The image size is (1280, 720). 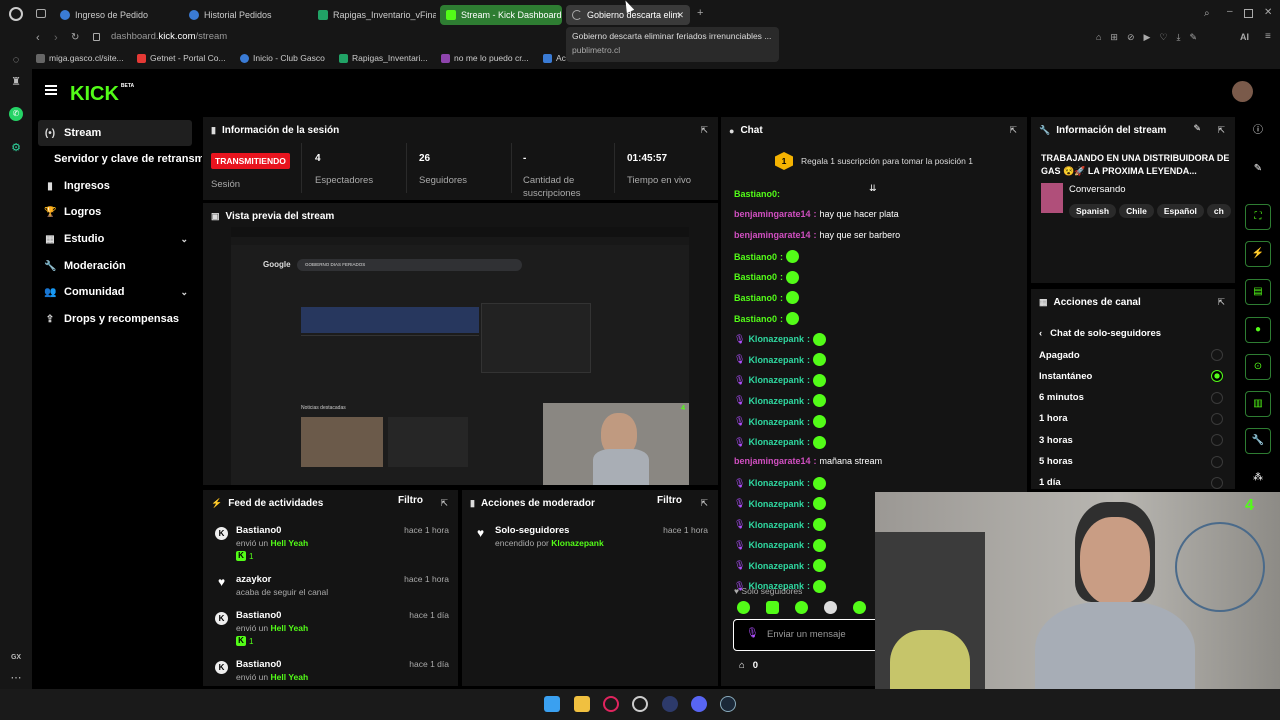 What do you see at coordinates (115, 212) in the screenshot?
I see `nav-item-logros: 🏆 Logros` at bounding box center [115, 212].